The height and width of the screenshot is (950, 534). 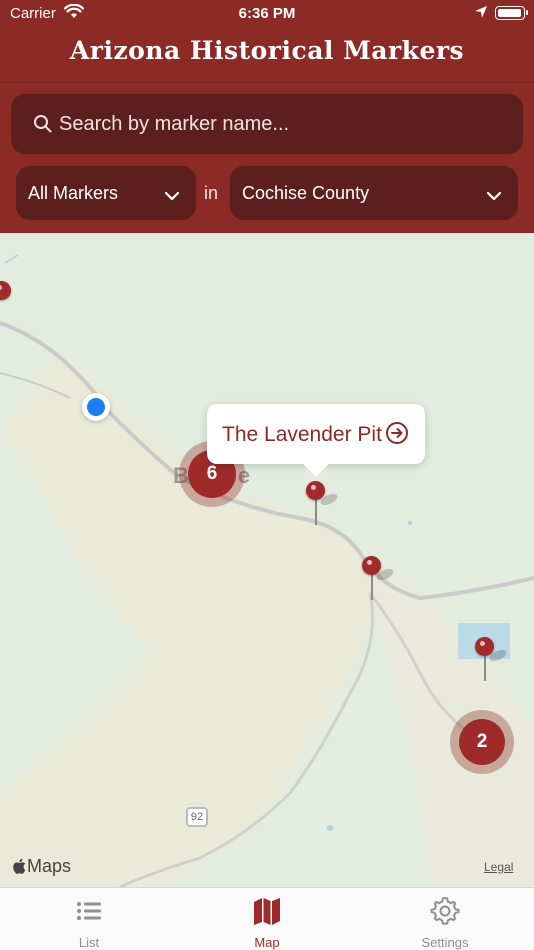 I want to click on map-pin-lavender-pit, so click(x=323, y=504).